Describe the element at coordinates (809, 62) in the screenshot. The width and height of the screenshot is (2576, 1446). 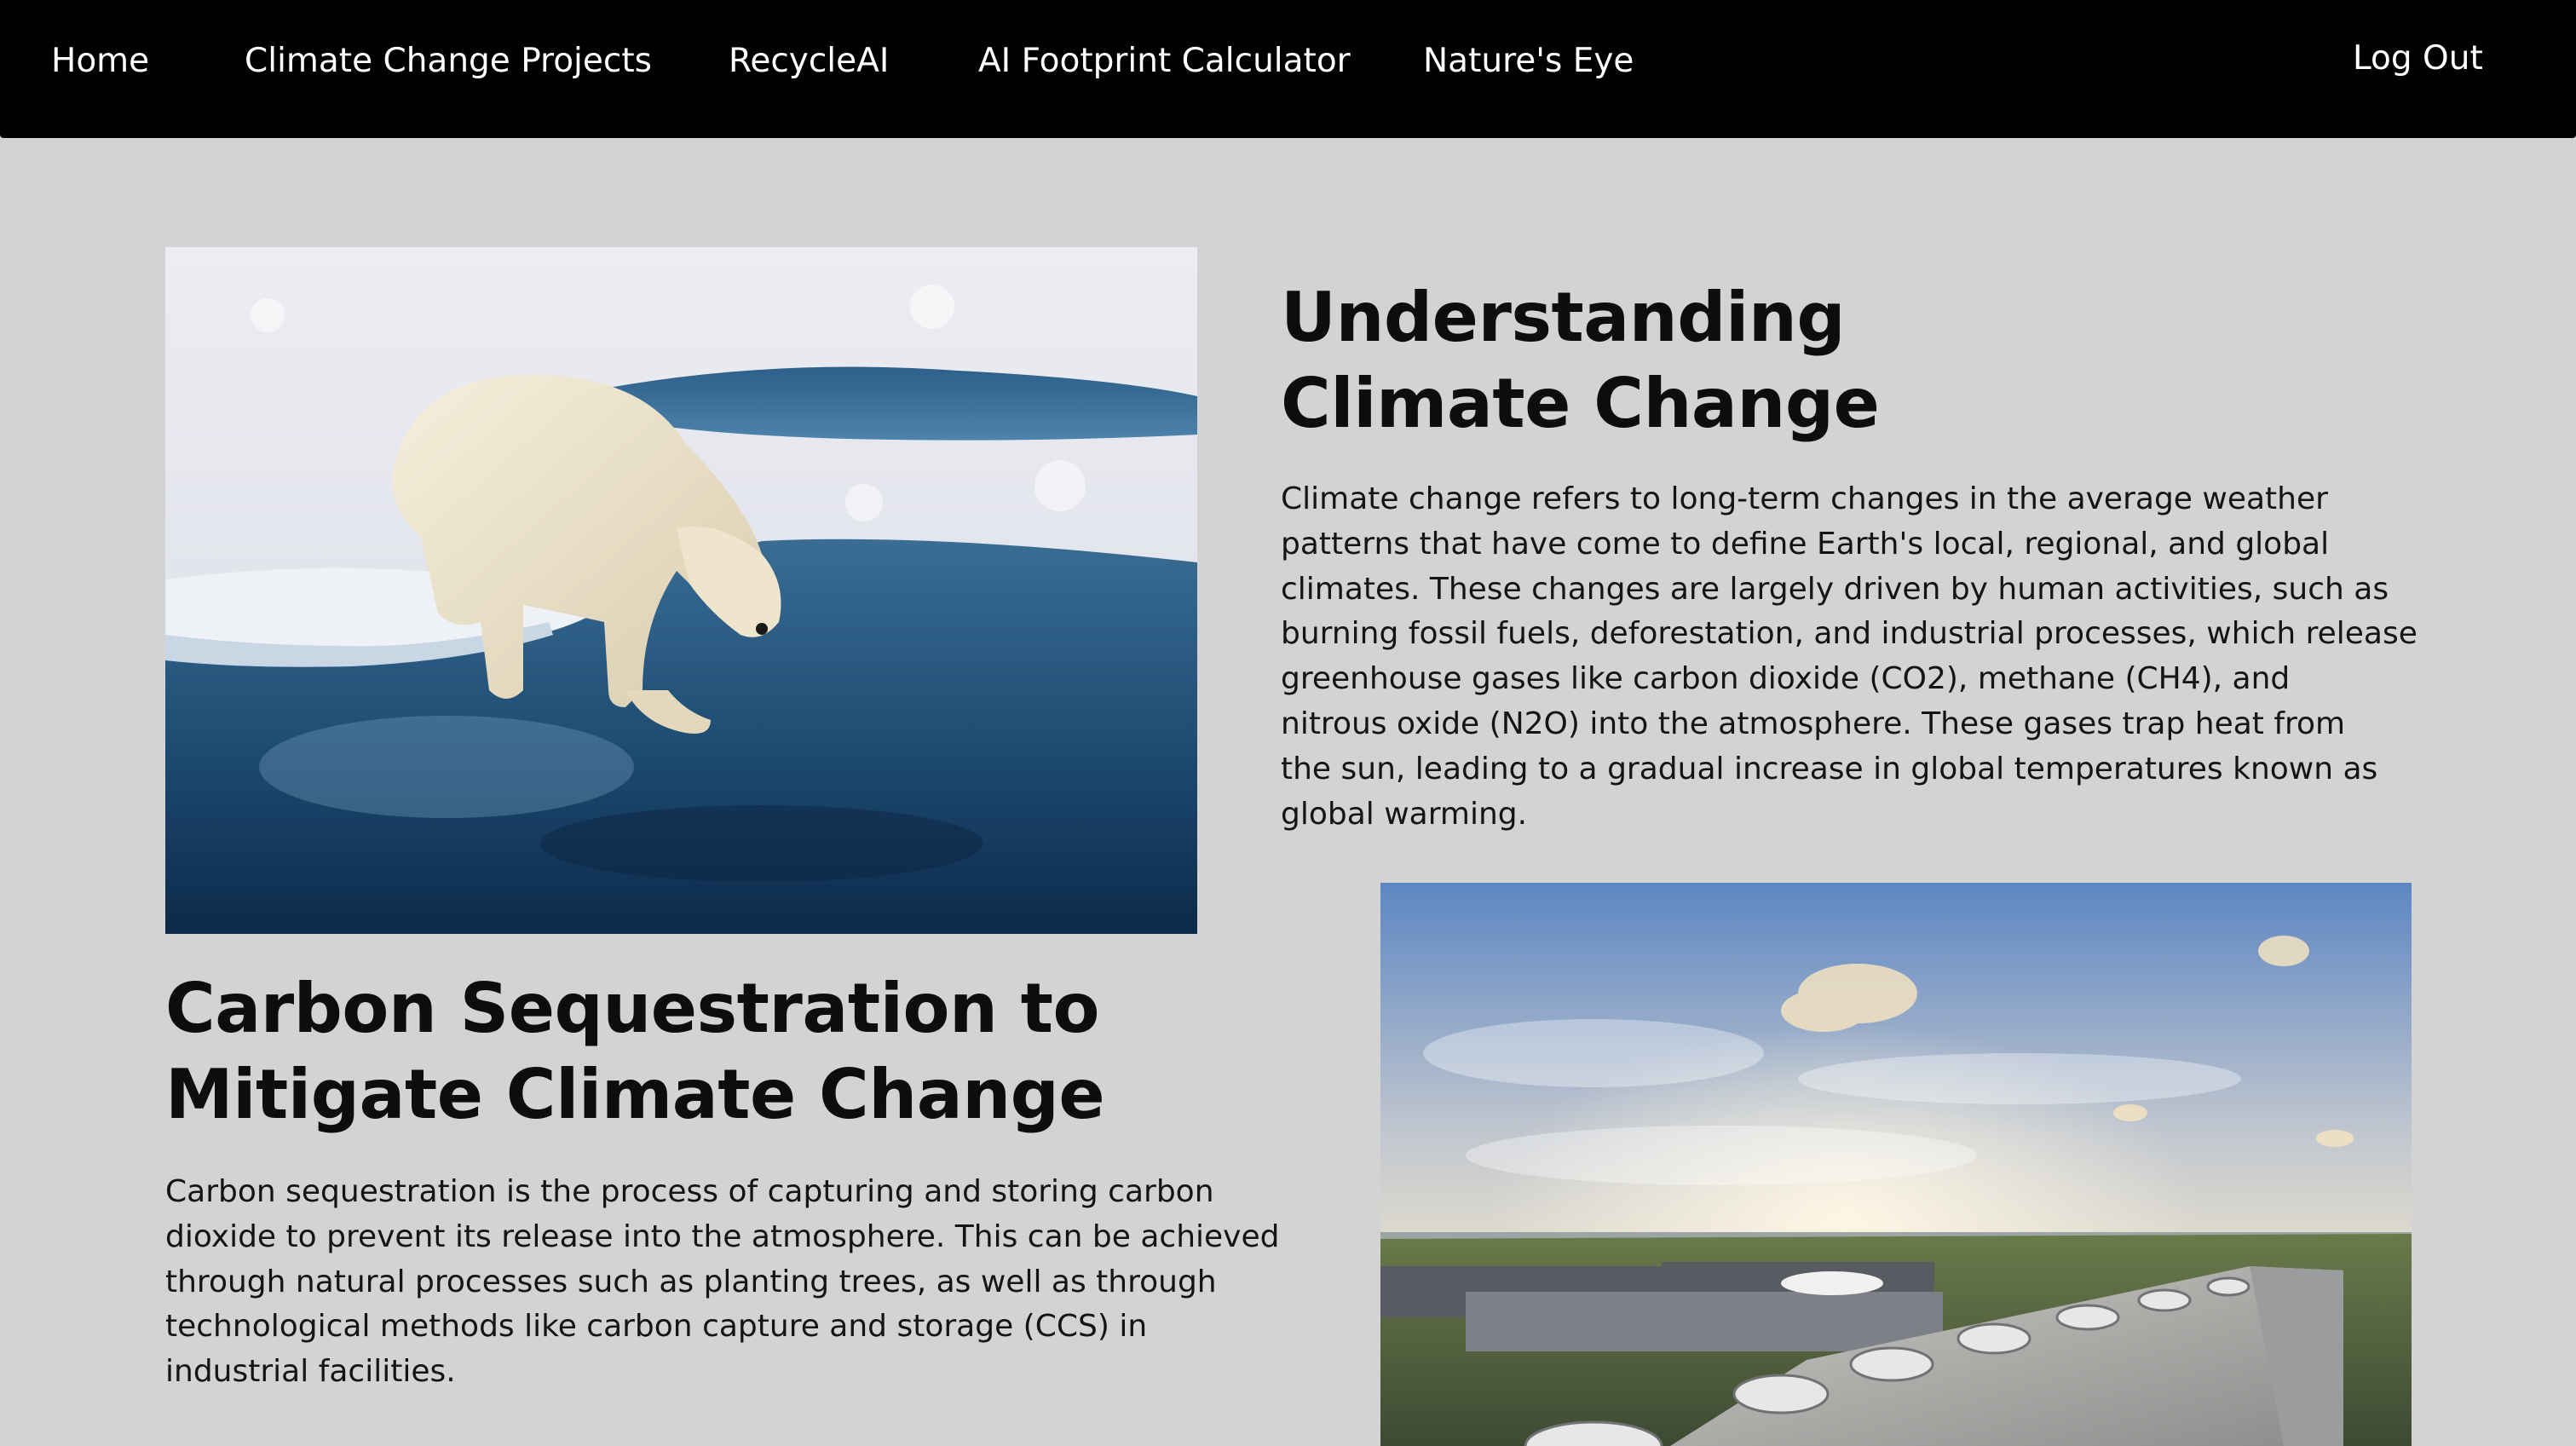
I see `nav-recycleai-link: RecycleAI` at that location.